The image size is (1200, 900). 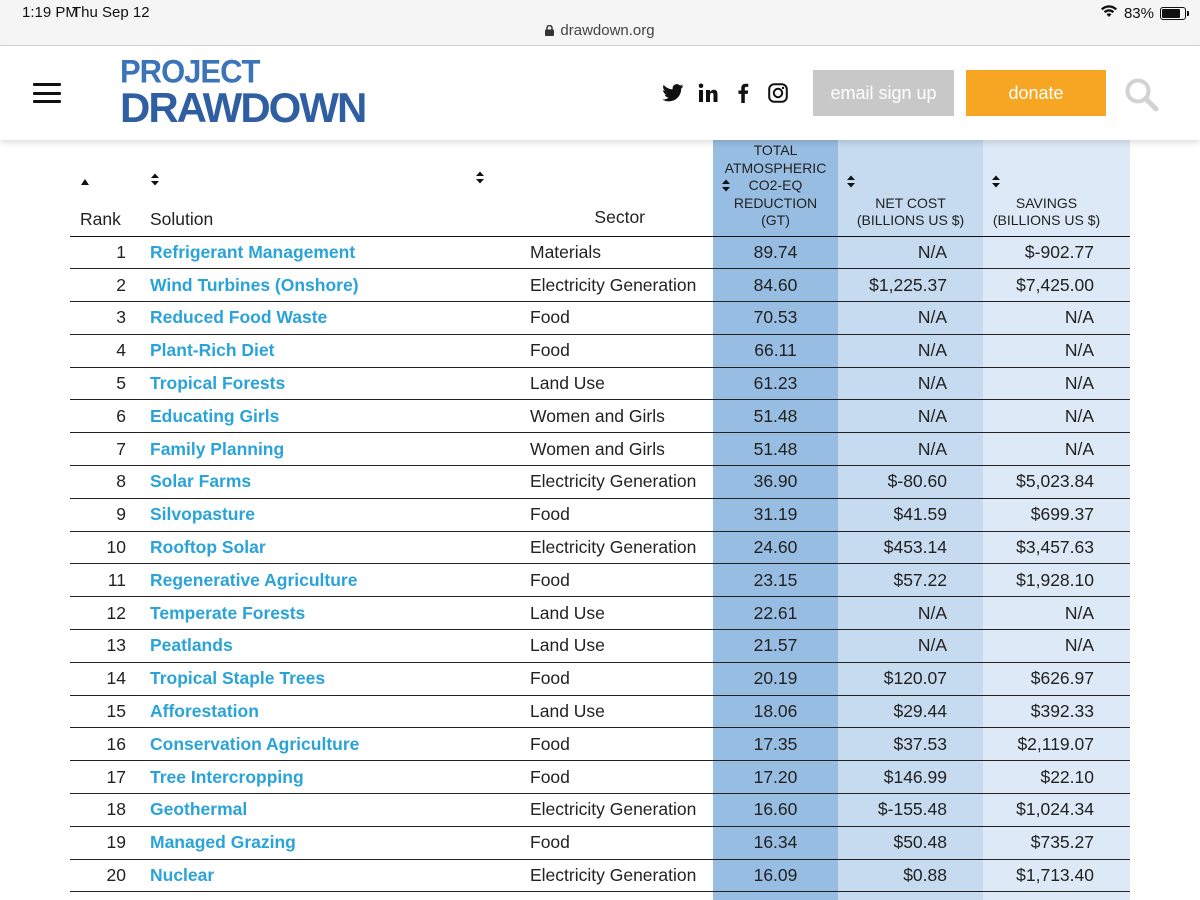 I want to click on net-cost-header: NET COST (BILLIONS US $), so click(x=910, y=188).